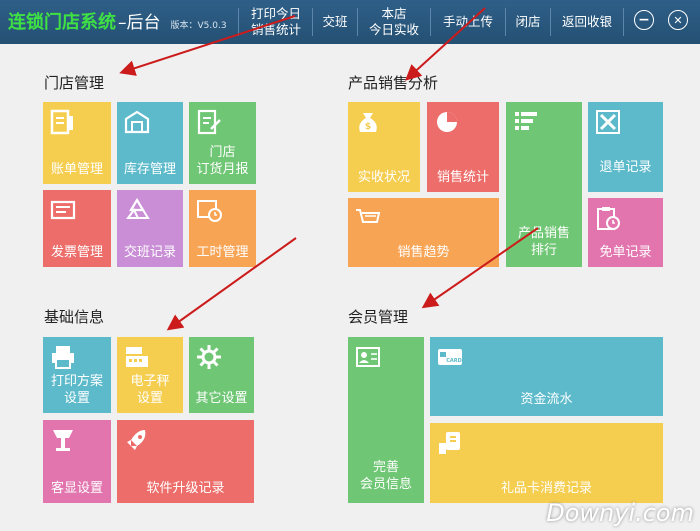  What do you see at coordinates (149, 252) in the screenshot?
I see `tile-label: 交班记录` at bounding box center [149, 252].